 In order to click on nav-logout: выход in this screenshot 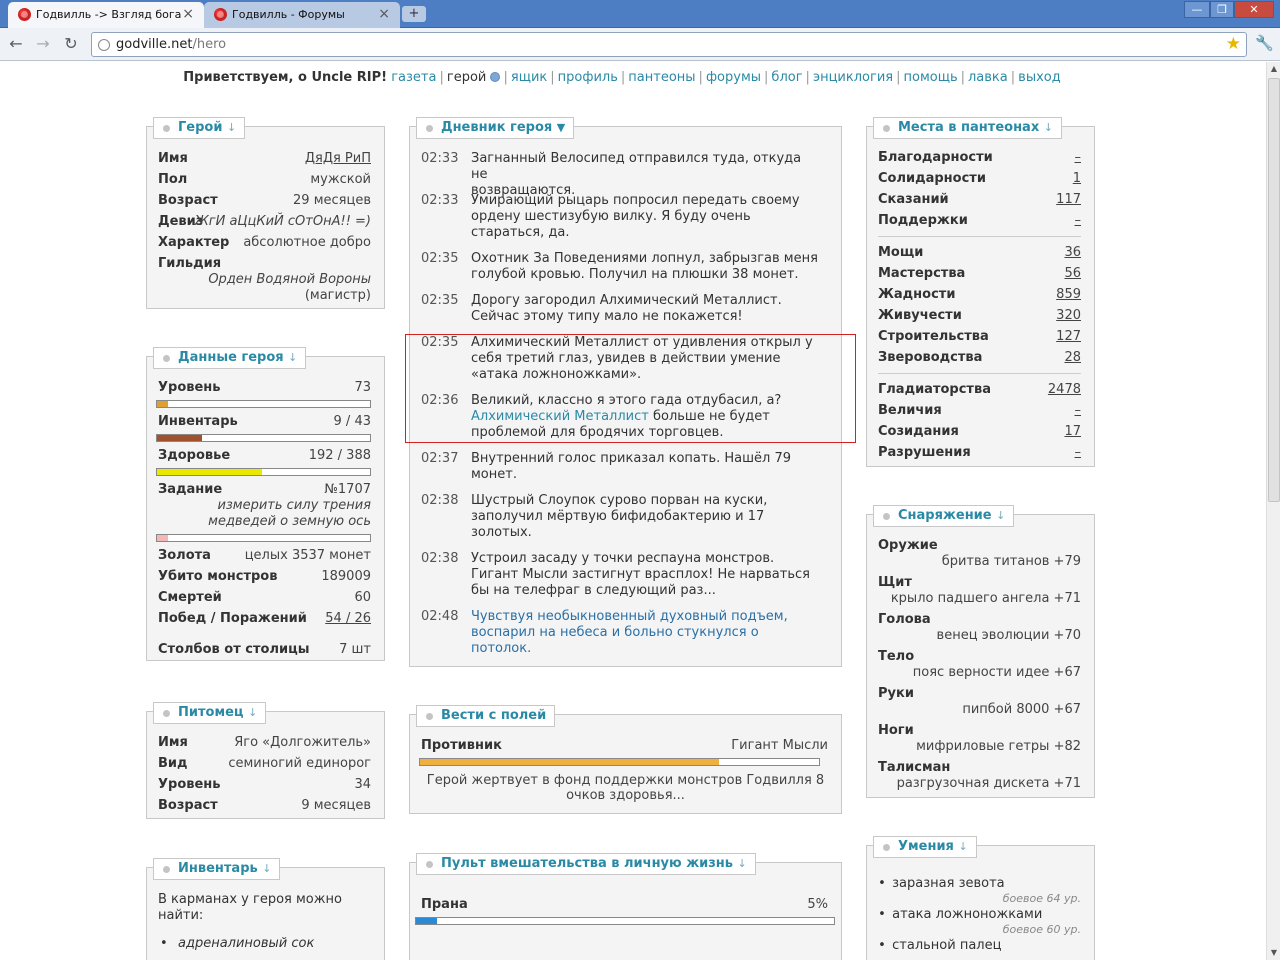, I will do `click(1039, 77)`.